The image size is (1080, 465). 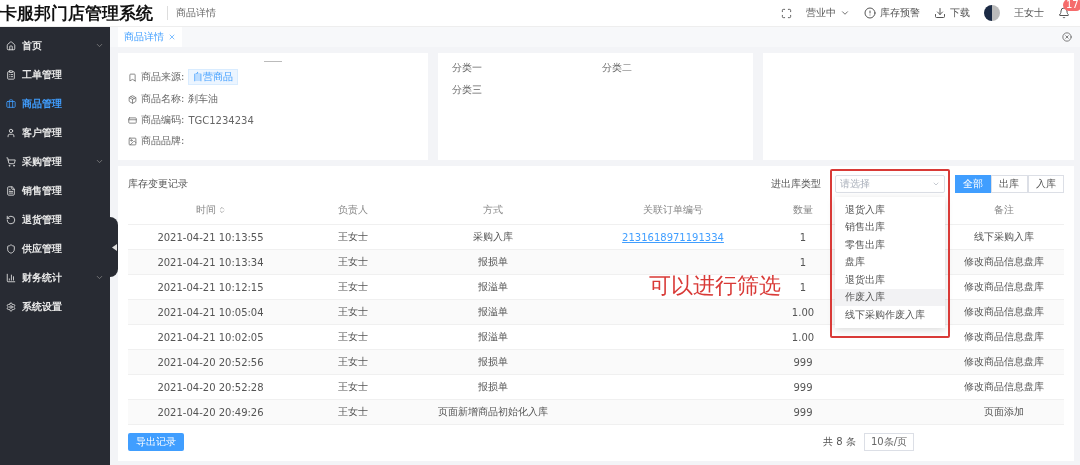 What do you see at coordinates (210, 362) in the screenshot?
I see `table-cell-text: 2021-04-20 20:52:56` at bounding box center [210, 362].